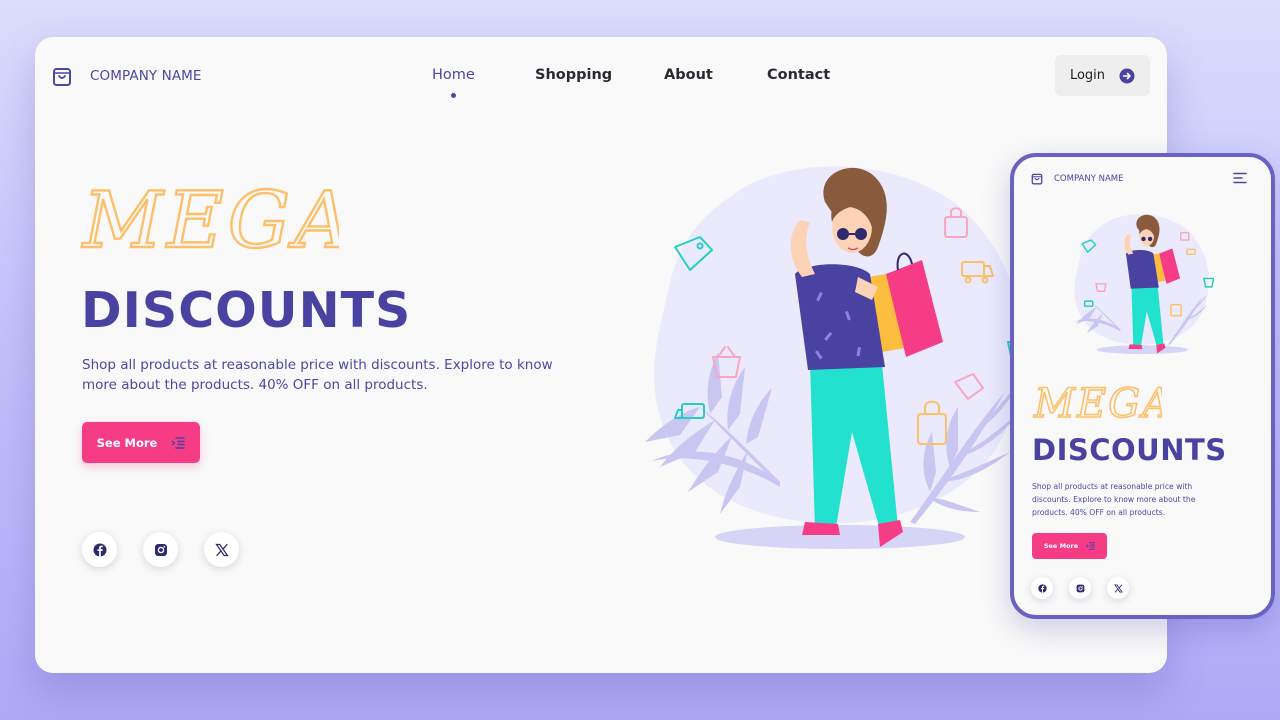 This screenshot has height=720, width=1280. I want to click on nav-shopping: Shopping, so click(573, 75).